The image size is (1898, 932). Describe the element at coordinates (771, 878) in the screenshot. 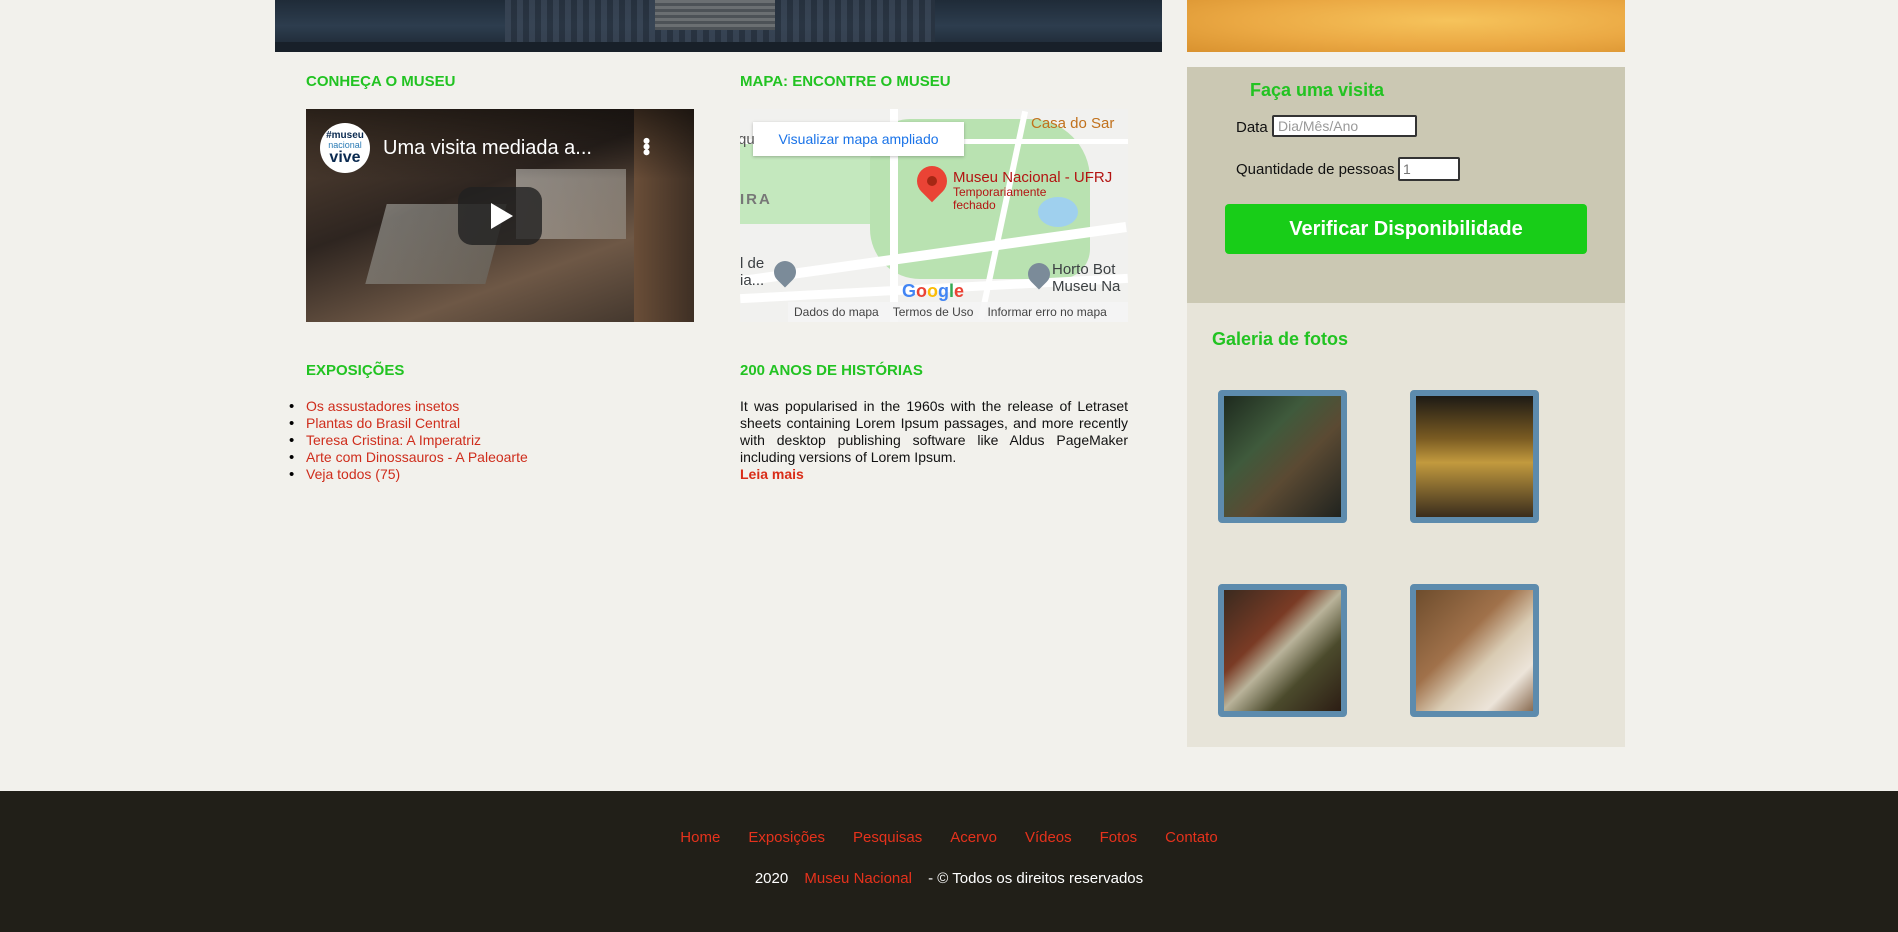

I see `copyright-year: 2020` at that location.